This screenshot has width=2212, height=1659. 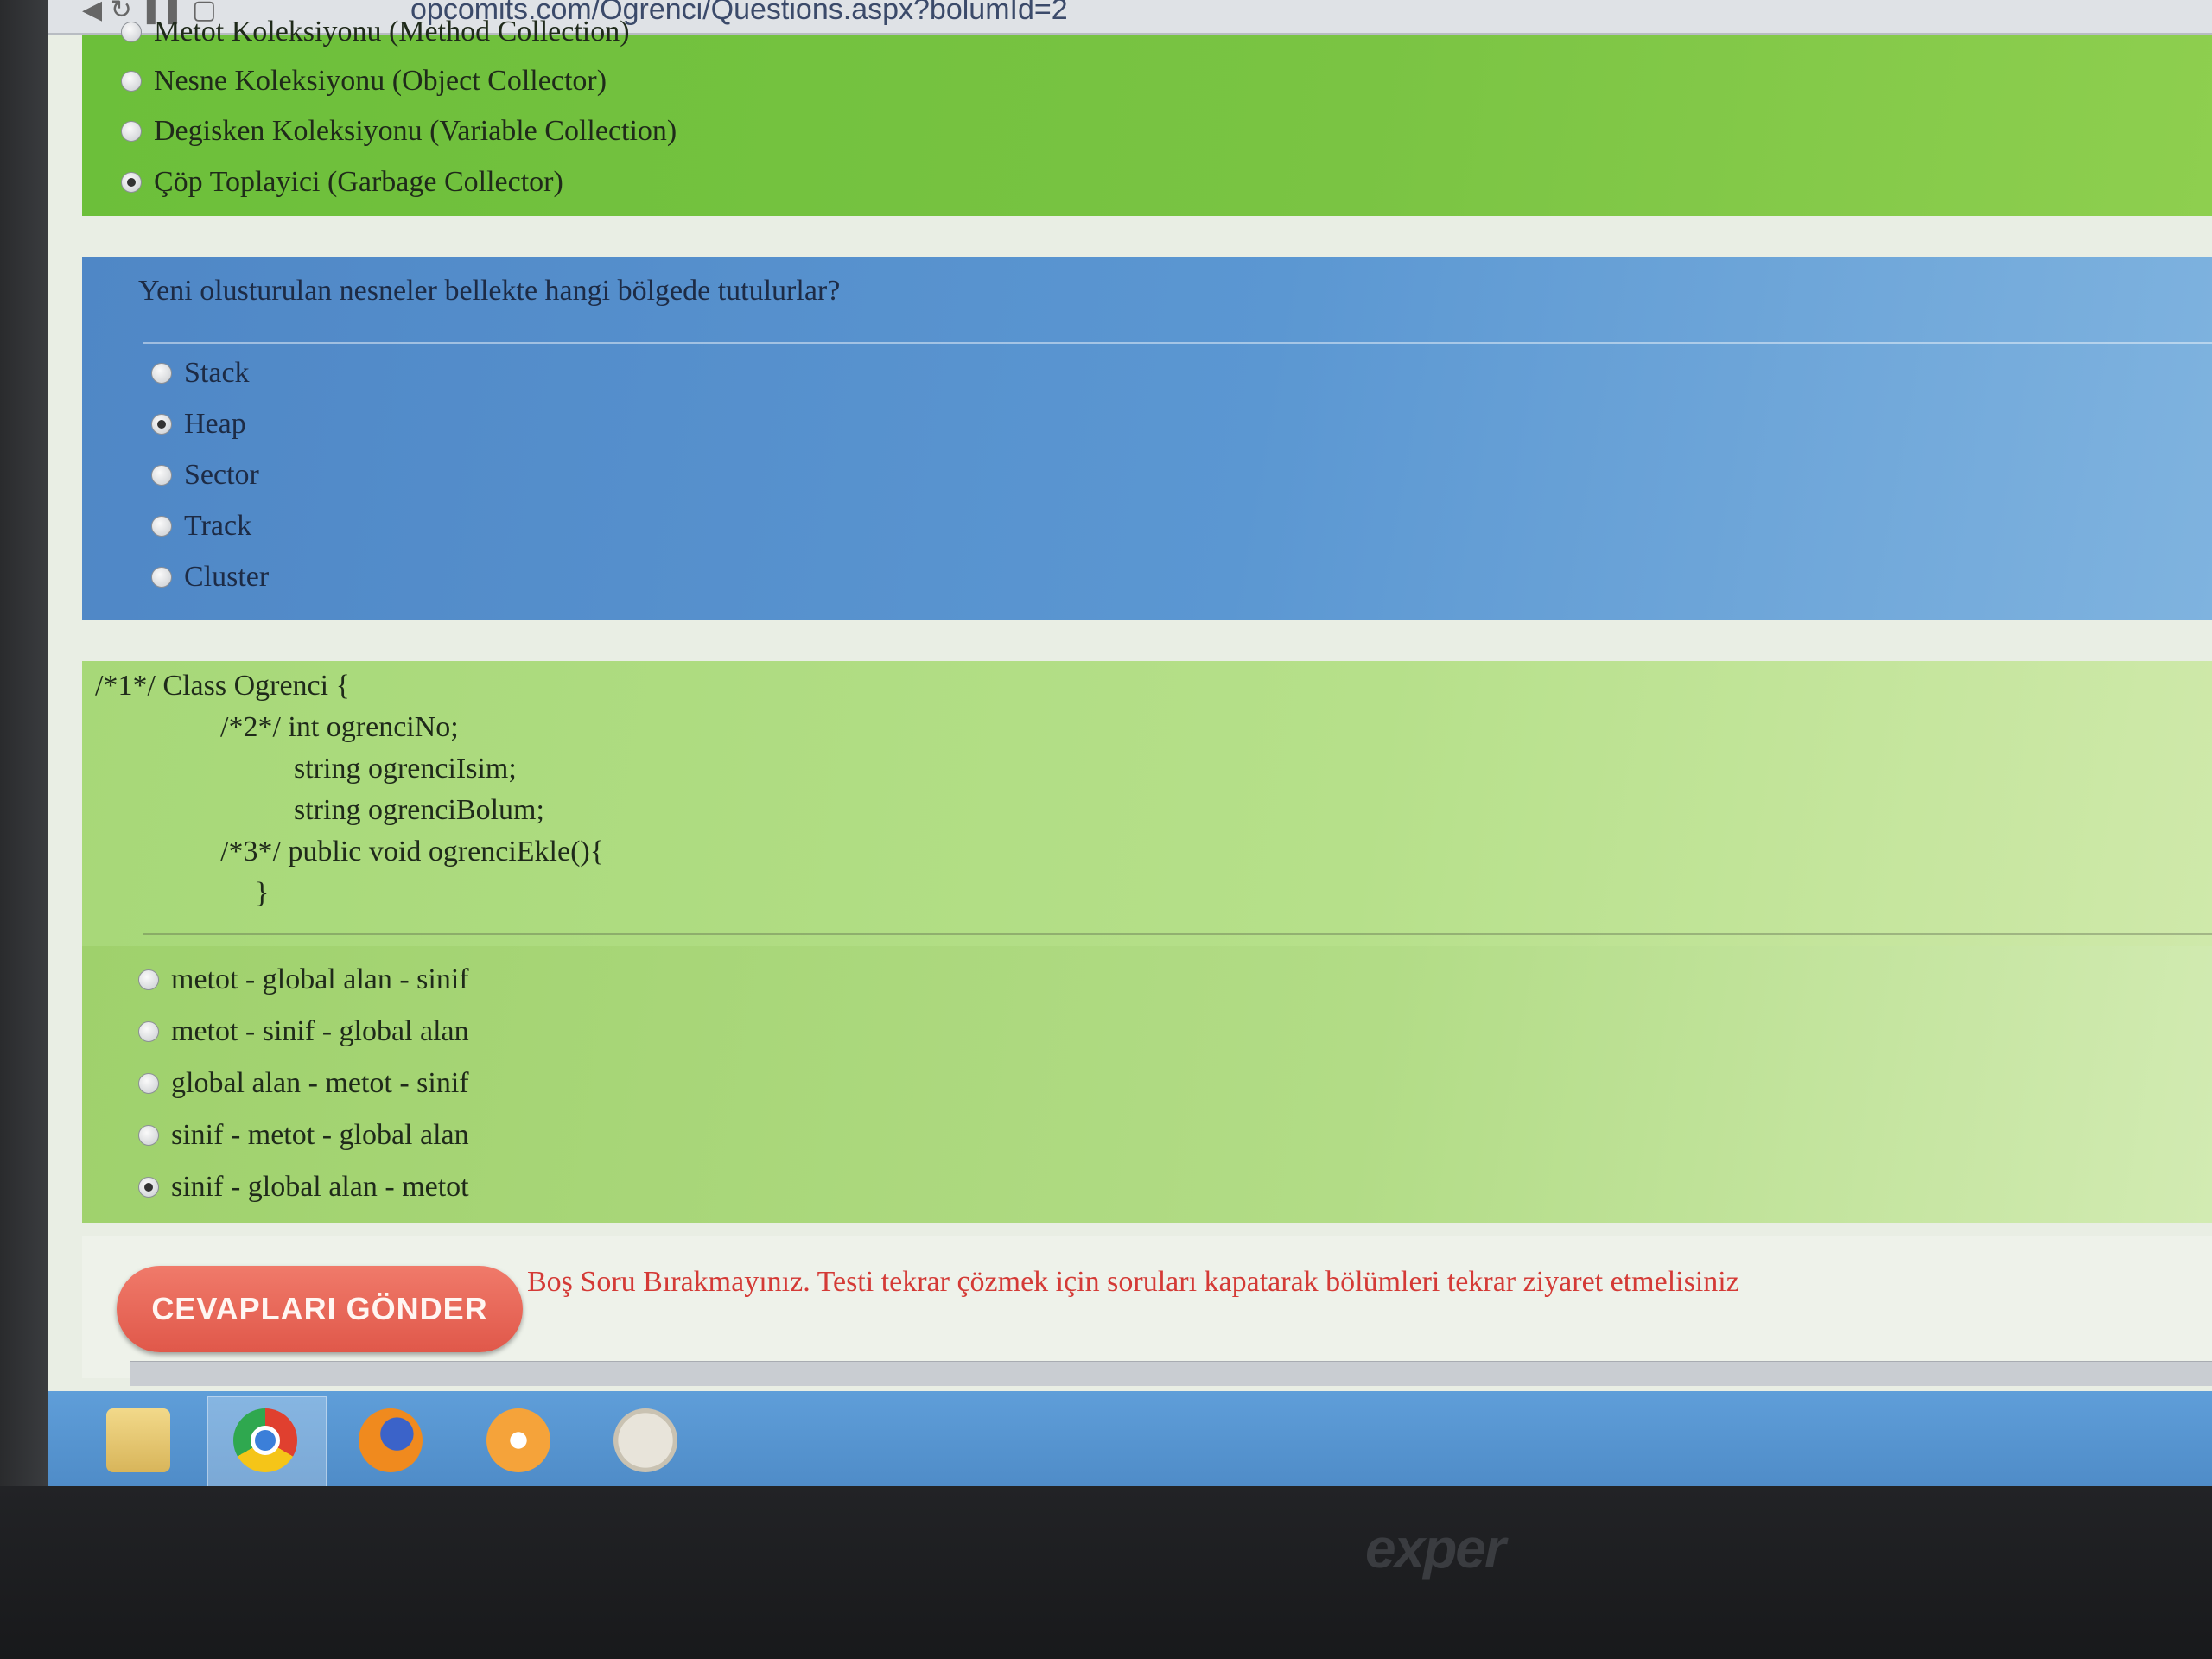 I want to click on q2-option-cluster: Cluster, so click(x=210, y=577).